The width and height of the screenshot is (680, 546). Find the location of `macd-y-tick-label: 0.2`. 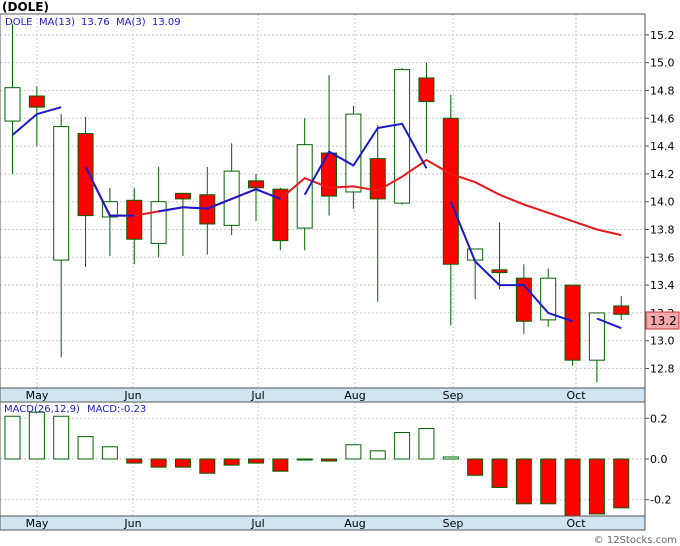

macd-y-tick-label: 0.2 is located at coordinates (659, 418).